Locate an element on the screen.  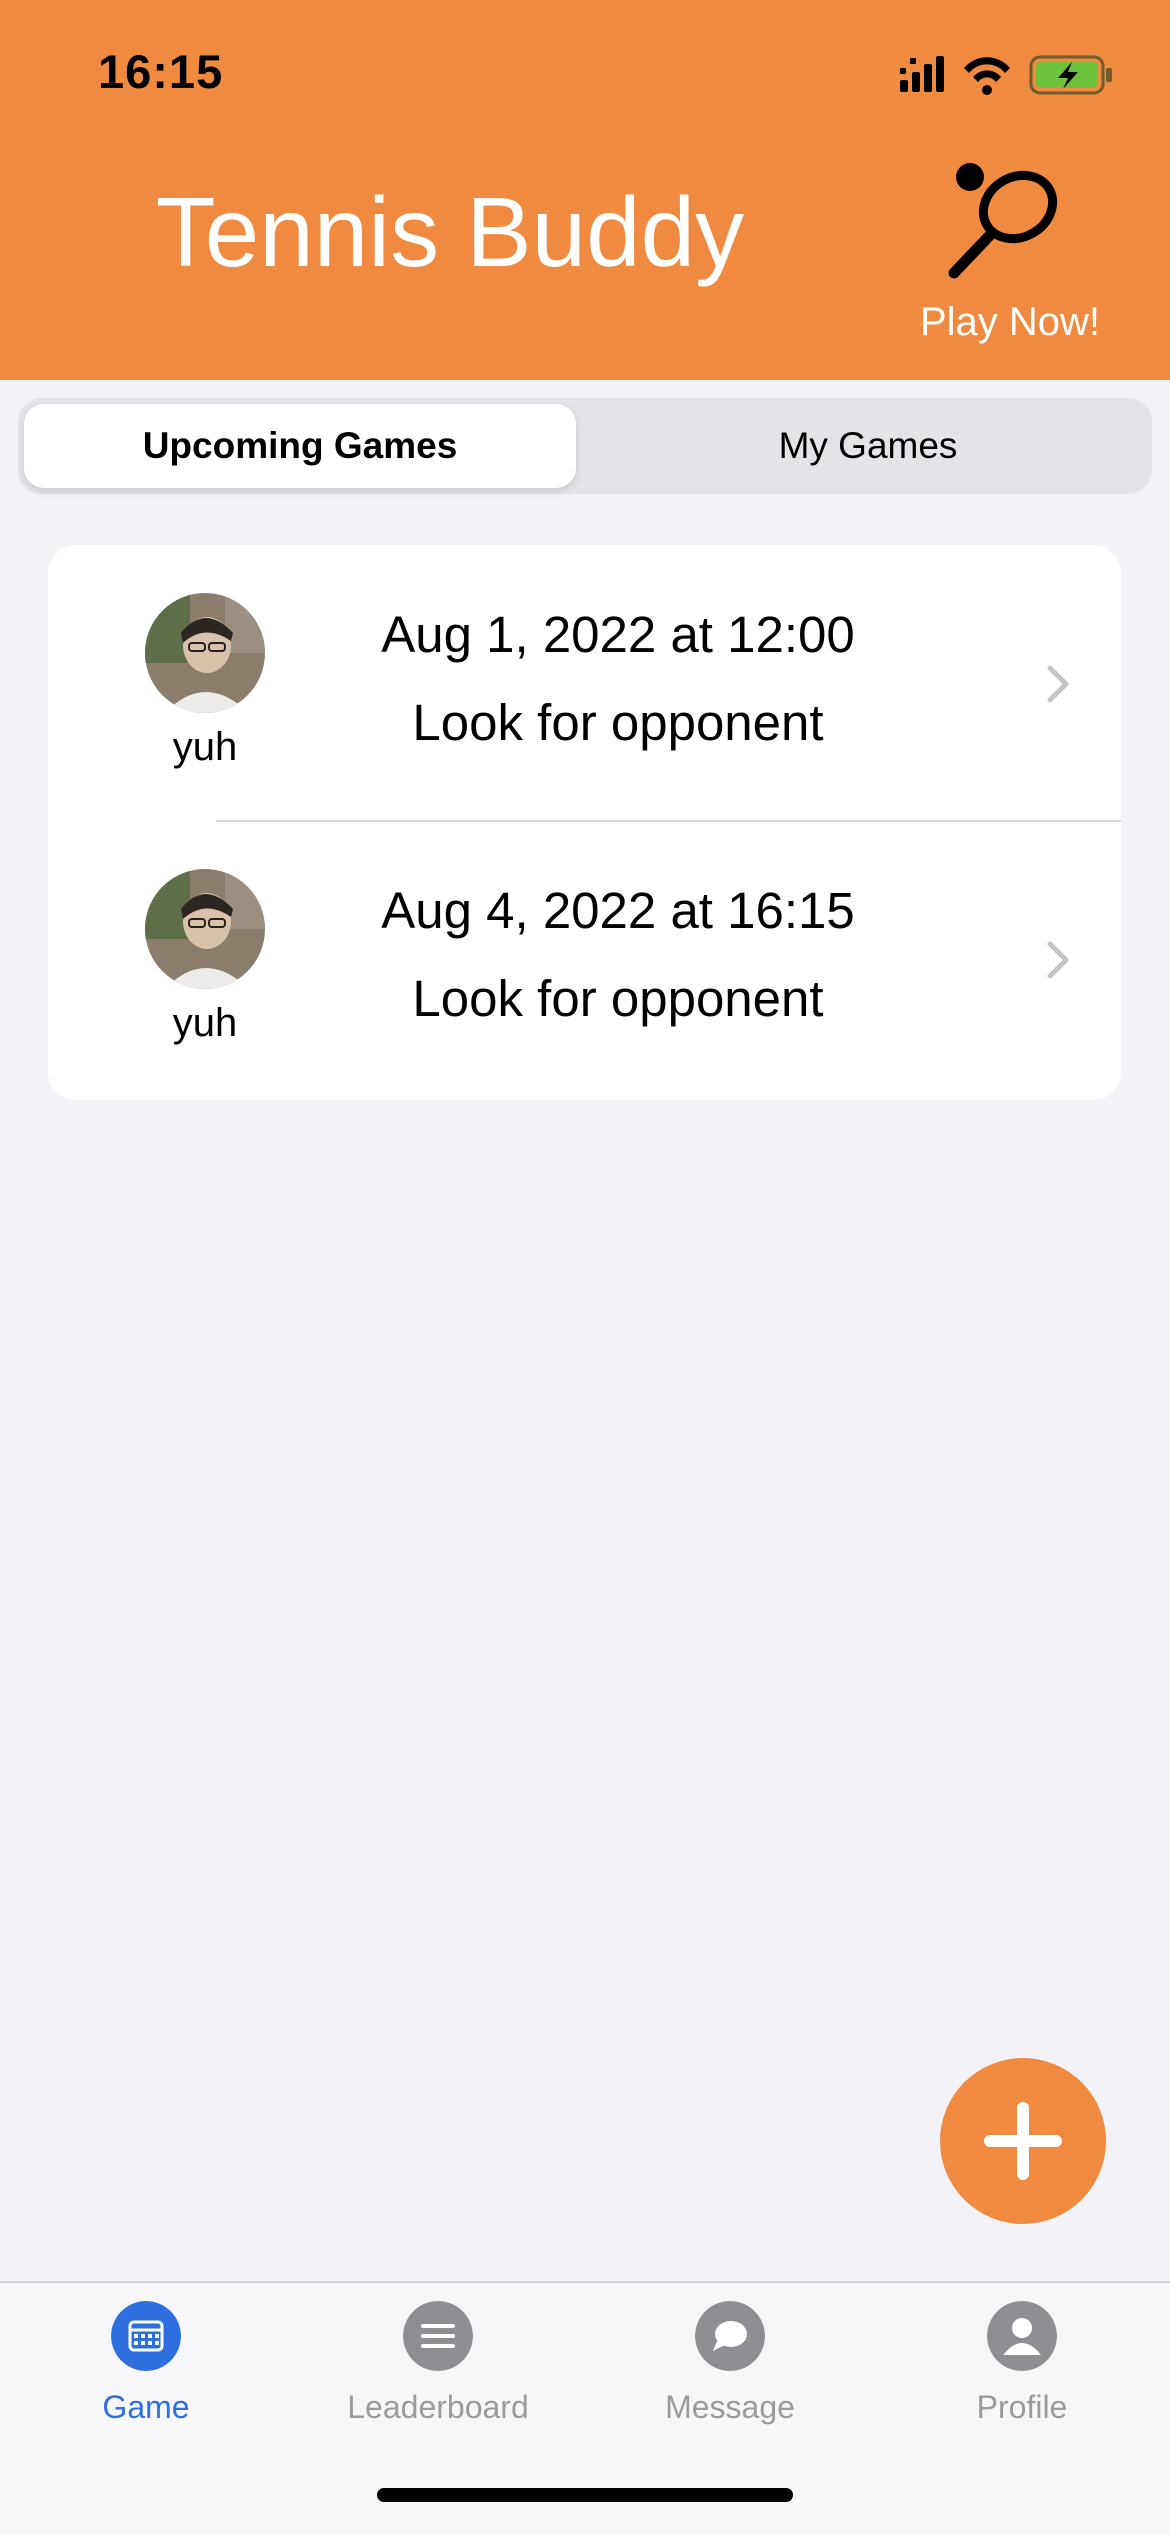
chat-bubble-icon is located at coordinates (730, 2336).